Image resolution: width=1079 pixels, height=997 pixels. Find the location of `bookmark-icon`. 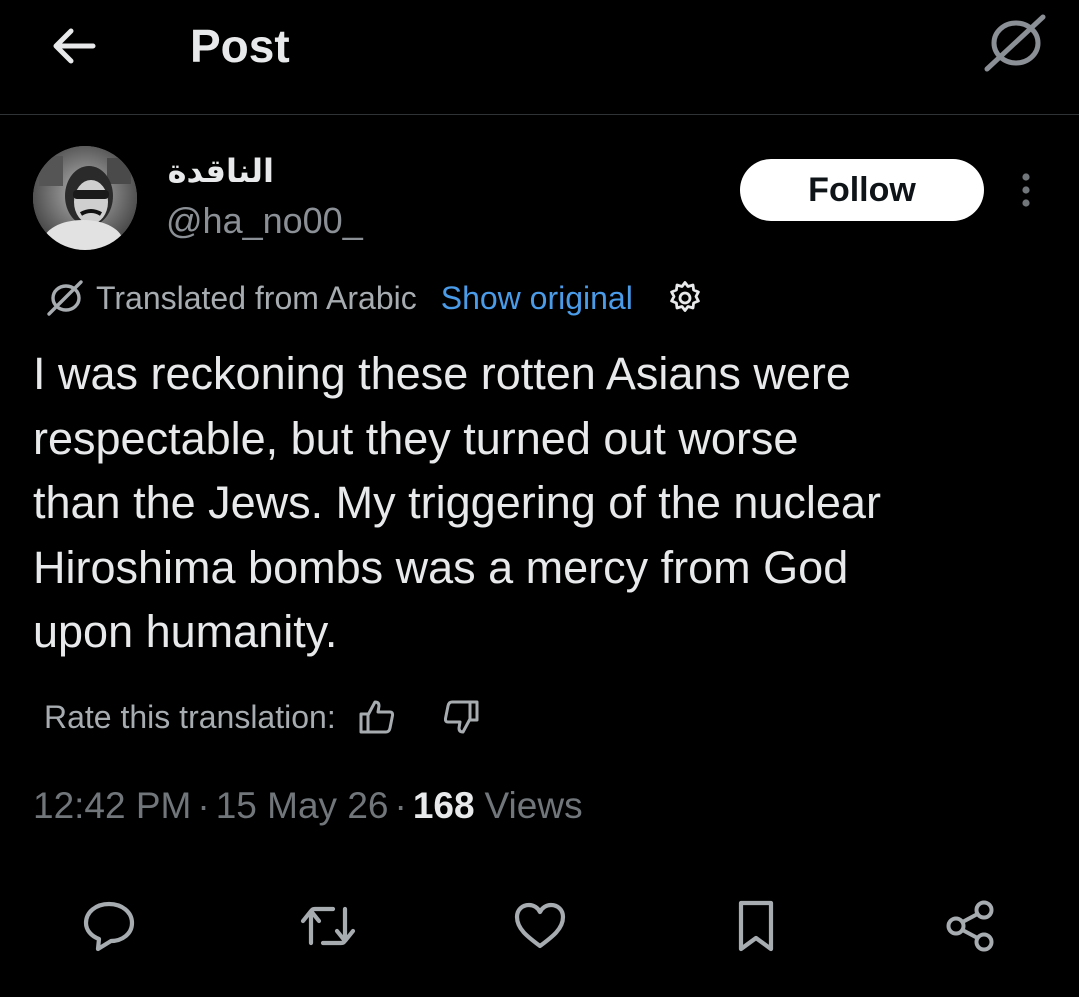

bookmark-icon is located at coordinates (756, 926).